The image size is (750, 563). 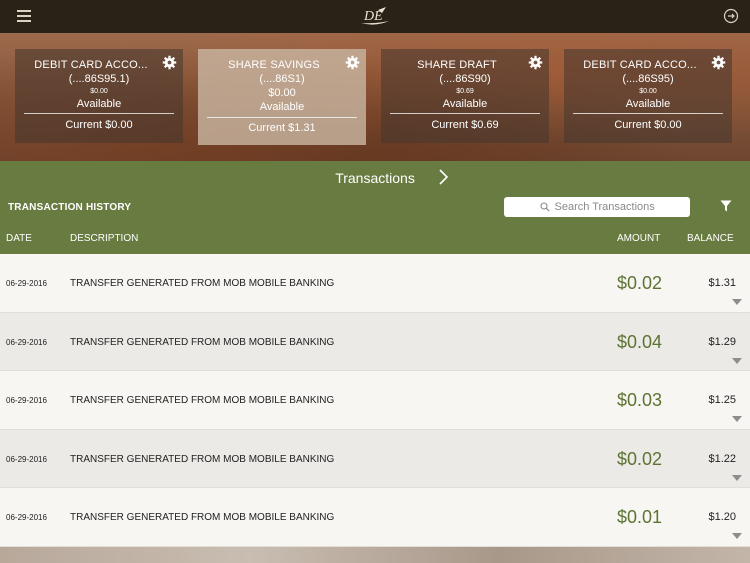 I want to click on hamburger-menu-icon, so click(x=24, y=16).